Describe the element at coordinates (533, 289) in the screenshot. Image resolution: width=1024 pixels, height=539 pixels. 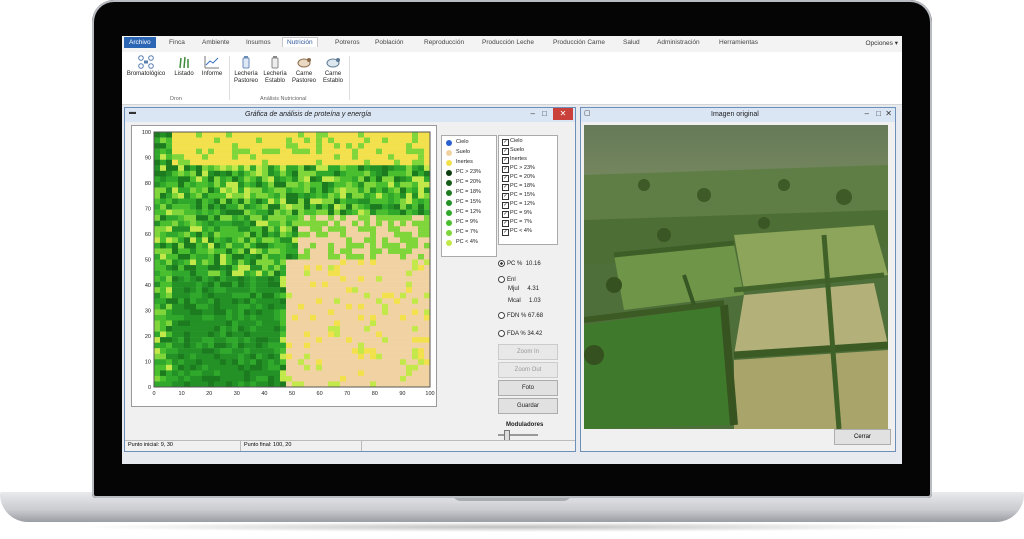
I see `mjul-value: 4.31` at that location.